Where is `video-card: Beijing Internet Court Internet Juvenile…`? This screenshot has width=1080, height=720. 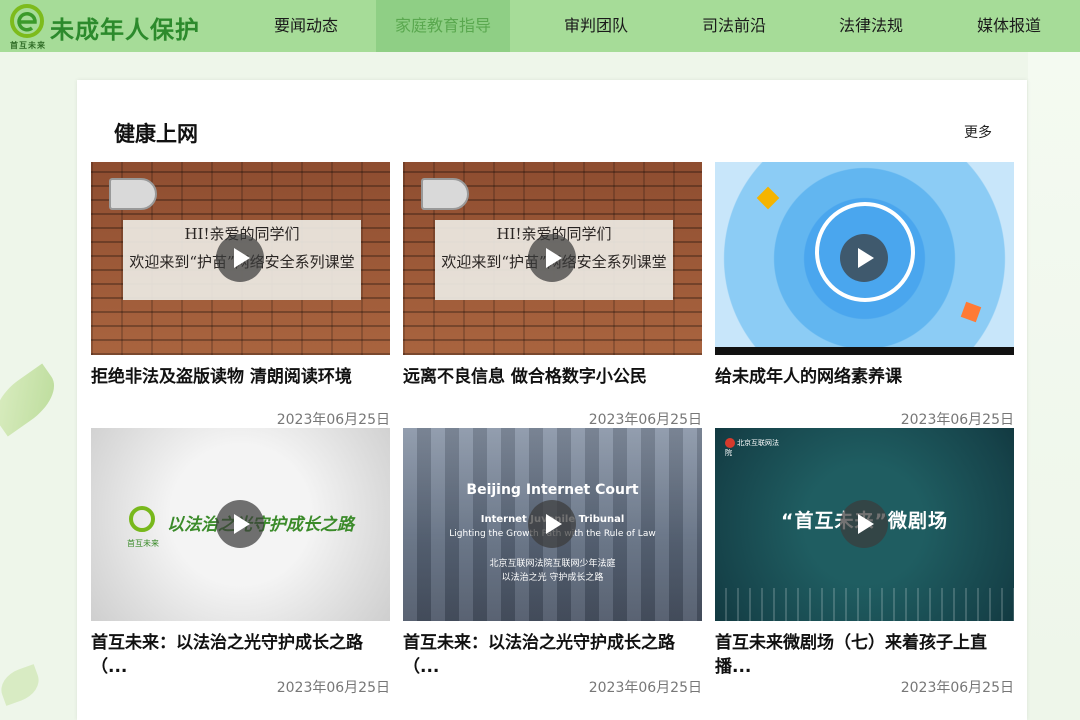 video-card: Beijing Internet Court Internet Juvenile… is located at coordinates (552, 562).